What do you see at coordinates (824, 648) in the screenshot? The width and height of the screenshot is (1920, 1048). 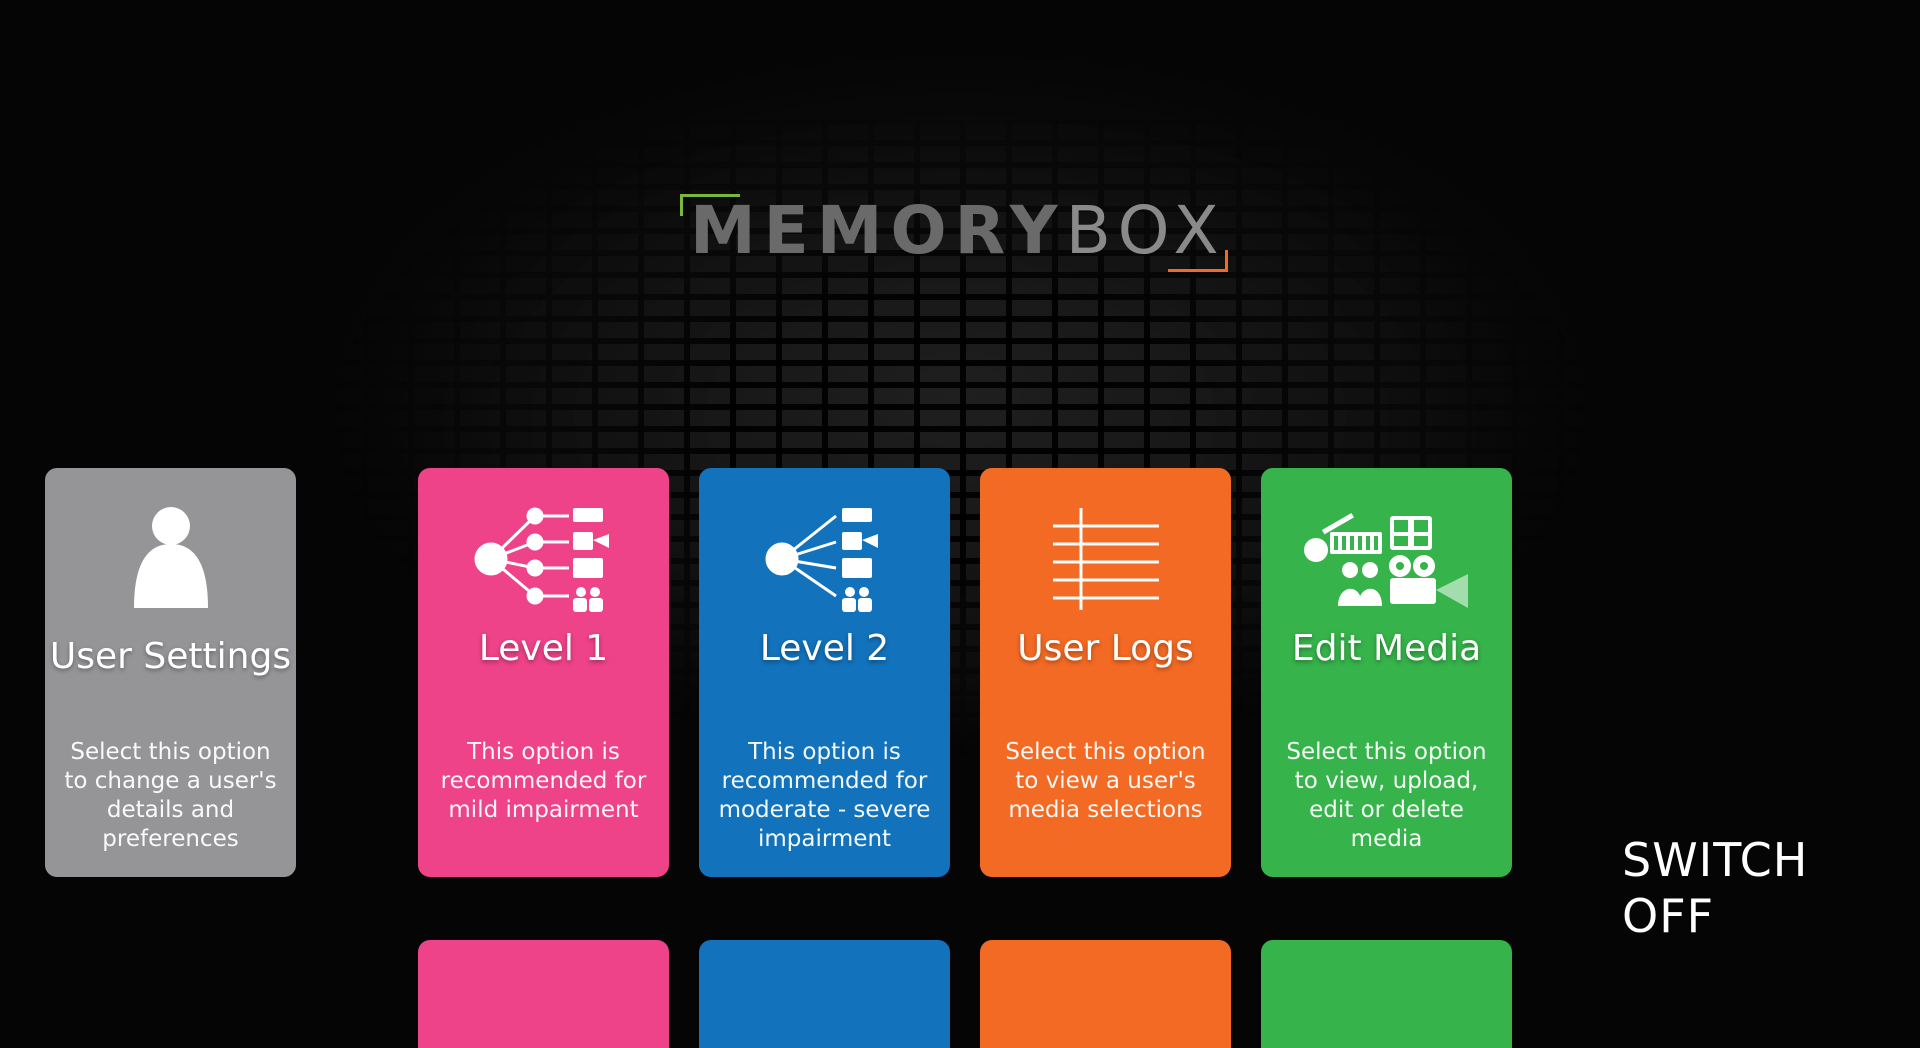 I see `tile-title: Level 2` at bounding box center [824, 648].